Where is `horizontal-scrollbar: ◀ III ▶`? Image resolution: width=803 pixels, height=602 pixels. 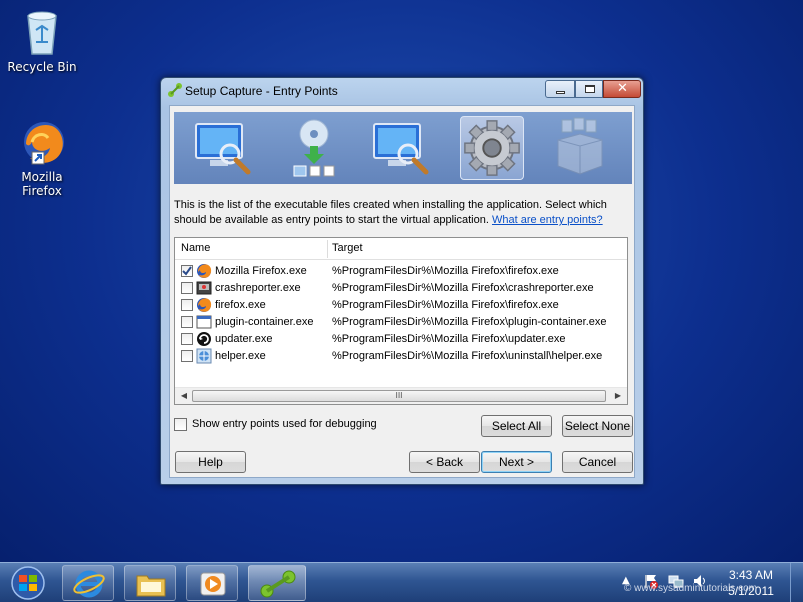
horizontal-scrollbar: ◀ III ▶ is located at coordinates (401, 395).